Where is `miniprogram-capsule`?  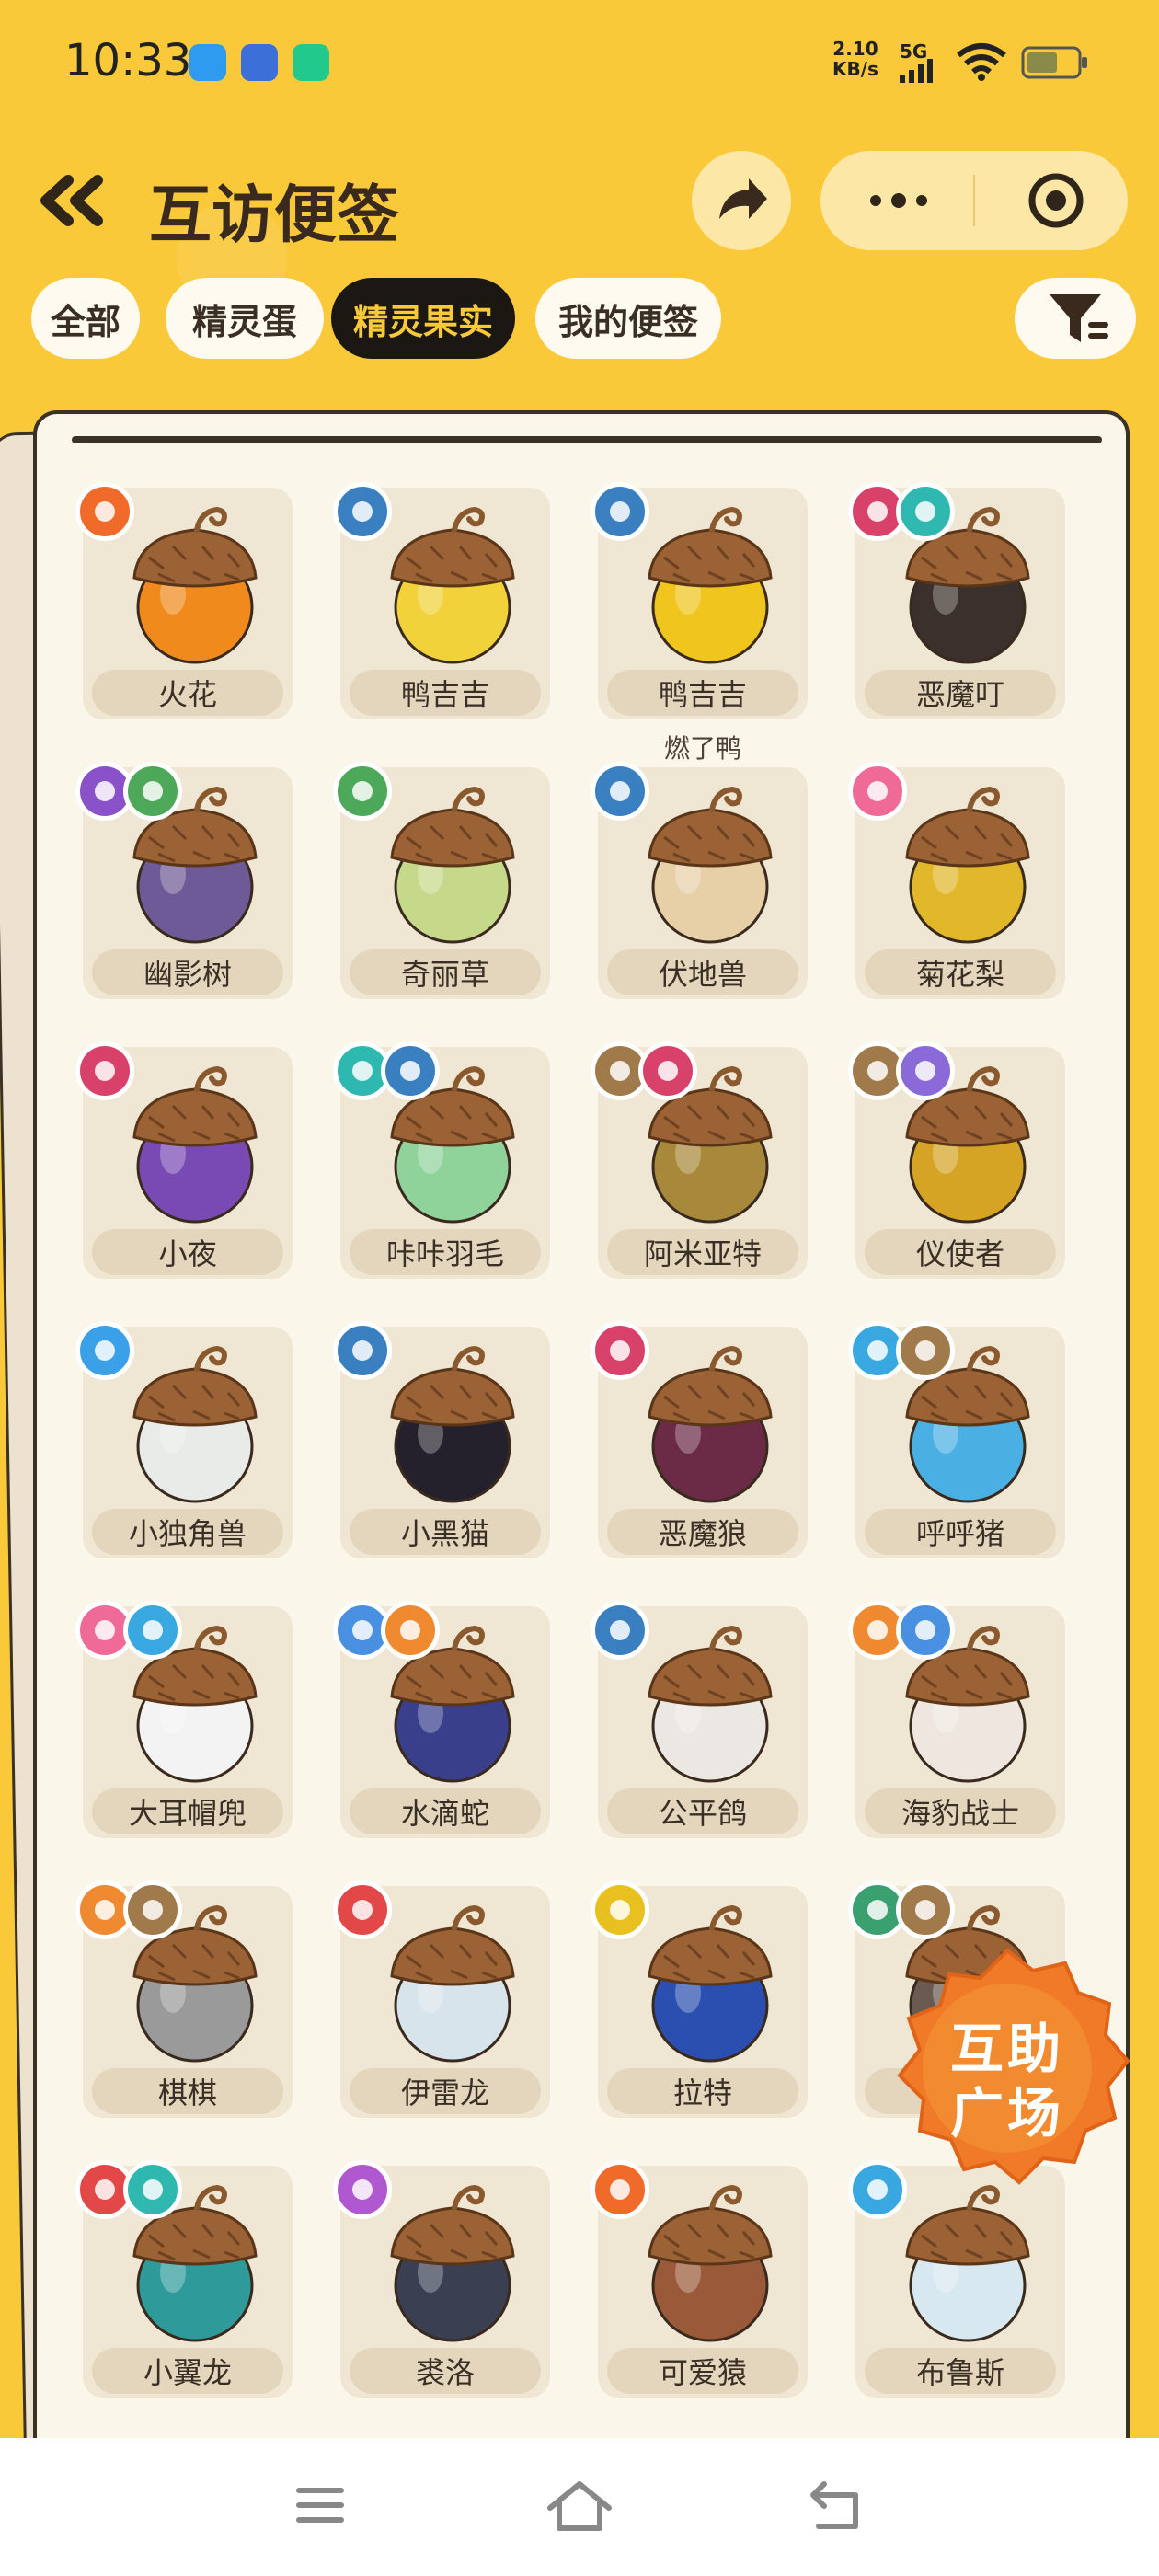 miniprogram-capsule is located at coordinates (974, 200).